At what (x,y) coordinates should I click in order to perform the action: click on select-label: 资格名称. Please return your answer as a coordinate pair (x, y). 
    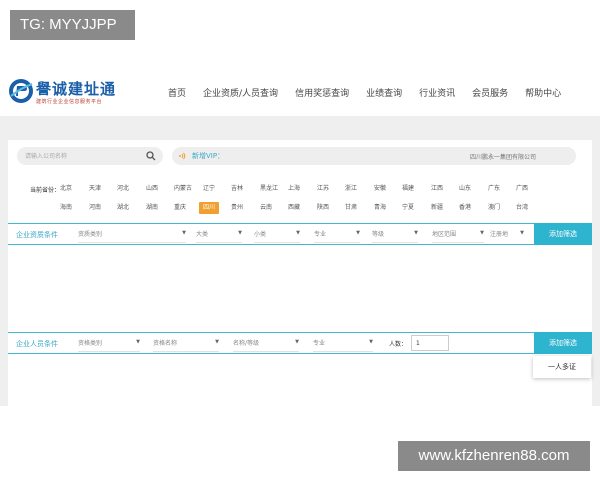
    Looking at the image, I should click on (165, 343).